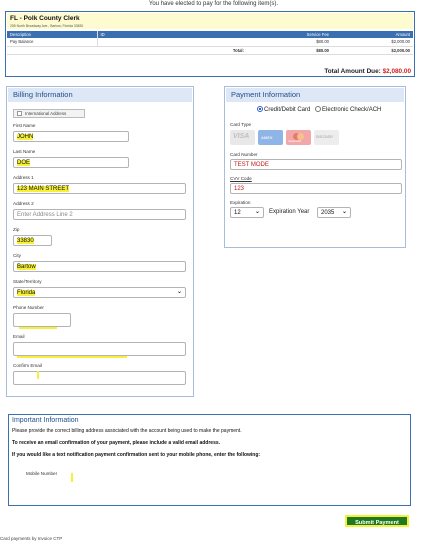  Describe the element at coordinates (171, 42) in the screenshot. I see `row-id` at that location.